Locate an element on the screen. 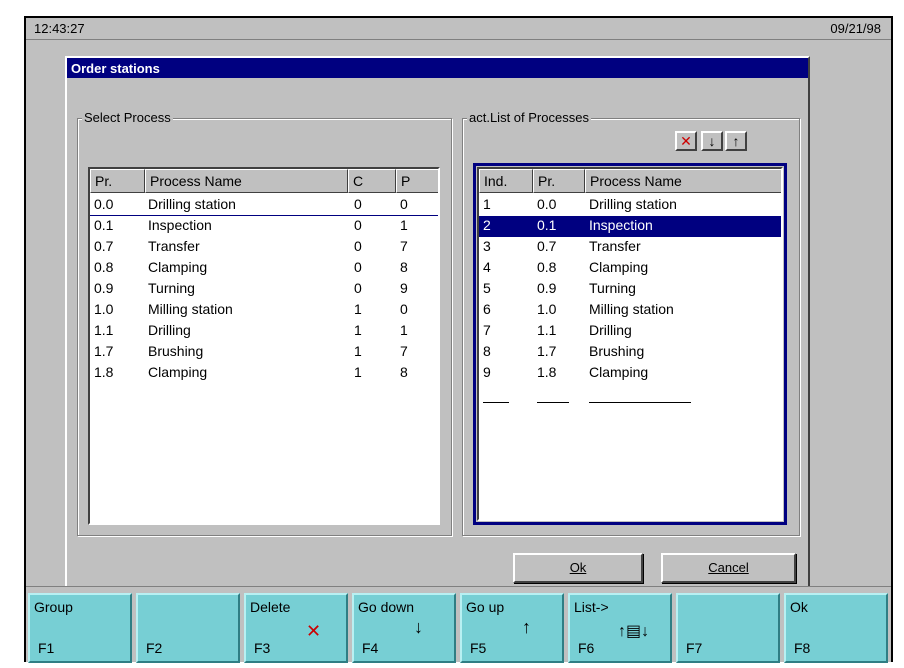 Image resolution: width=904 pixels, height=668 pixels. fkey-f4-button: Go down F4 ↓ is located at coordinates (404, 628).